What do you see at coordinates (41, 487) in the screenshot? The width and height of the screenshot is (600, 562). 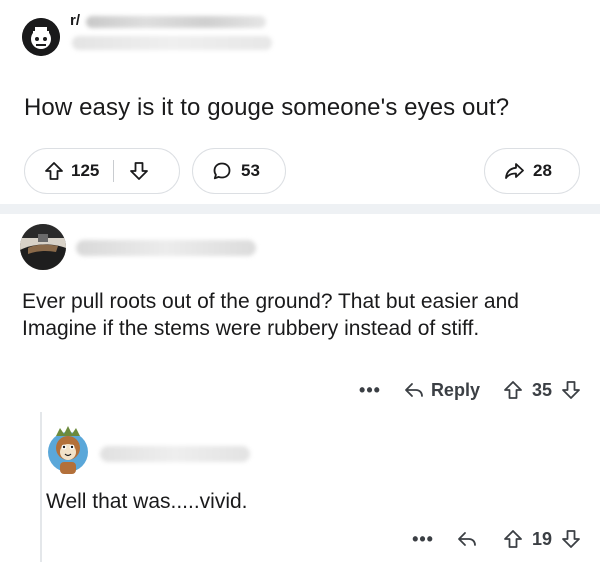 I see `thread-line` at bounding box center [41, 487].